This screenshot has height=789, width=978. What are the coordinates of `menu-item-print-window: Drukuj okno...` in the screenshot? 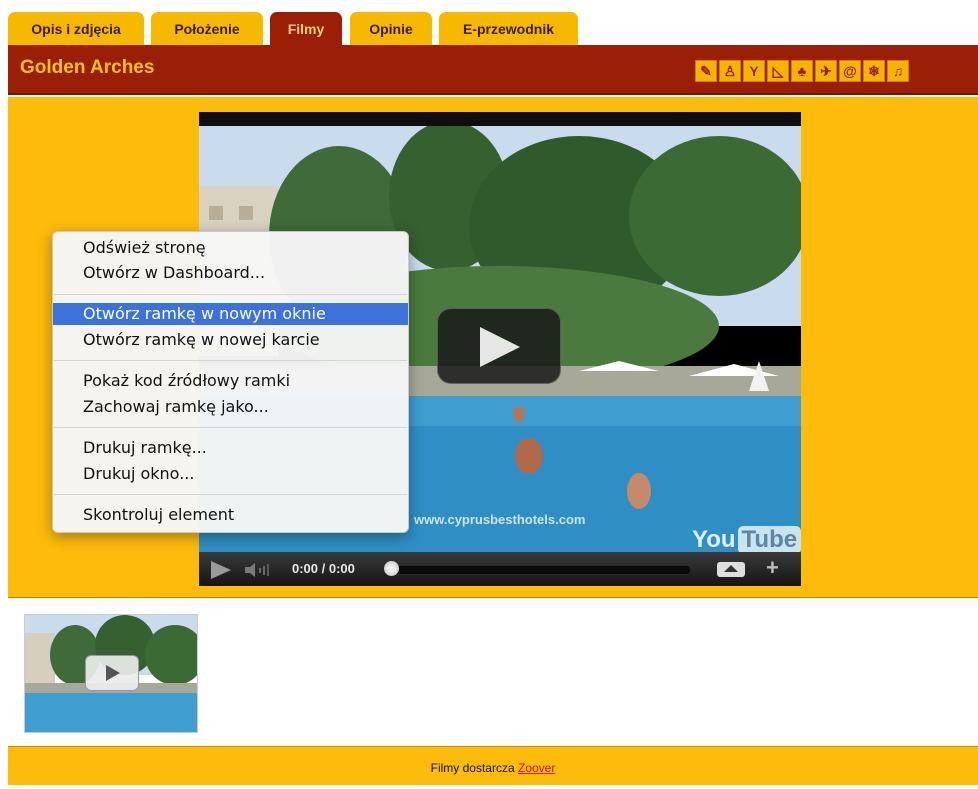 It's located at (230, 474).